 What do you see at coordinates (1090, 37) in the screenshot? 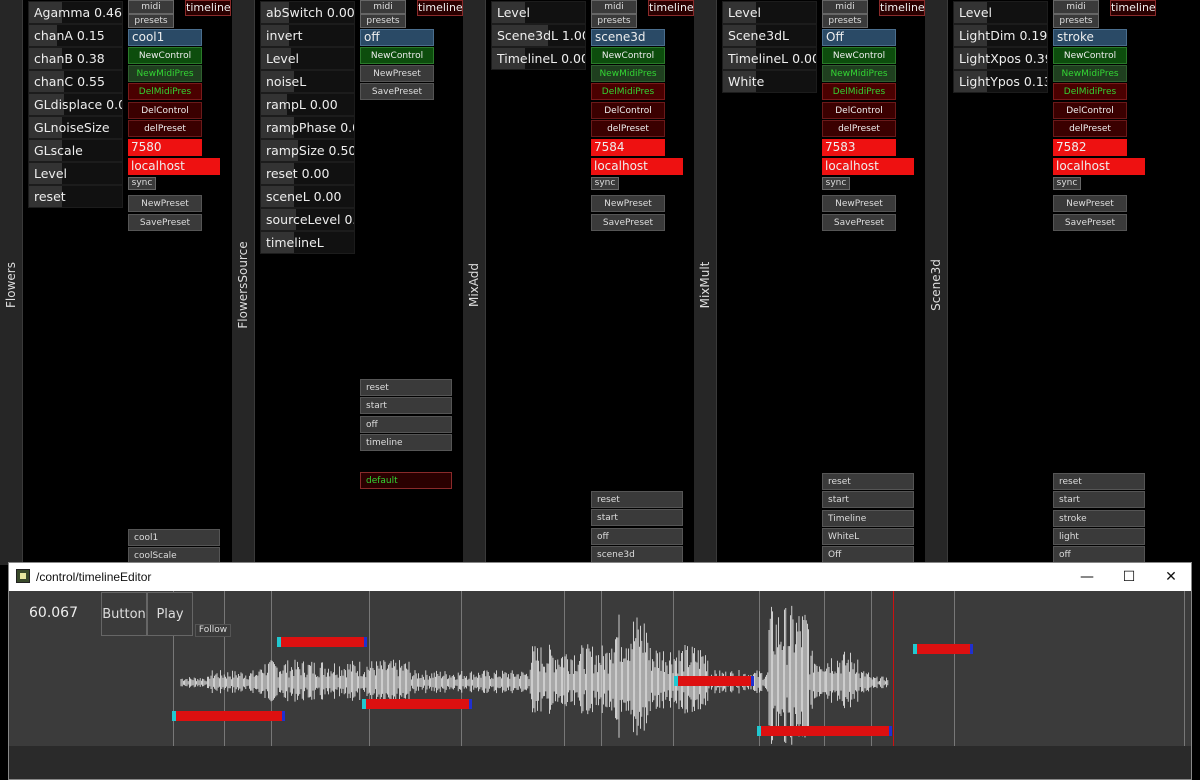
I see `preset-selector: stroke` at bounding box center [1090, 37].